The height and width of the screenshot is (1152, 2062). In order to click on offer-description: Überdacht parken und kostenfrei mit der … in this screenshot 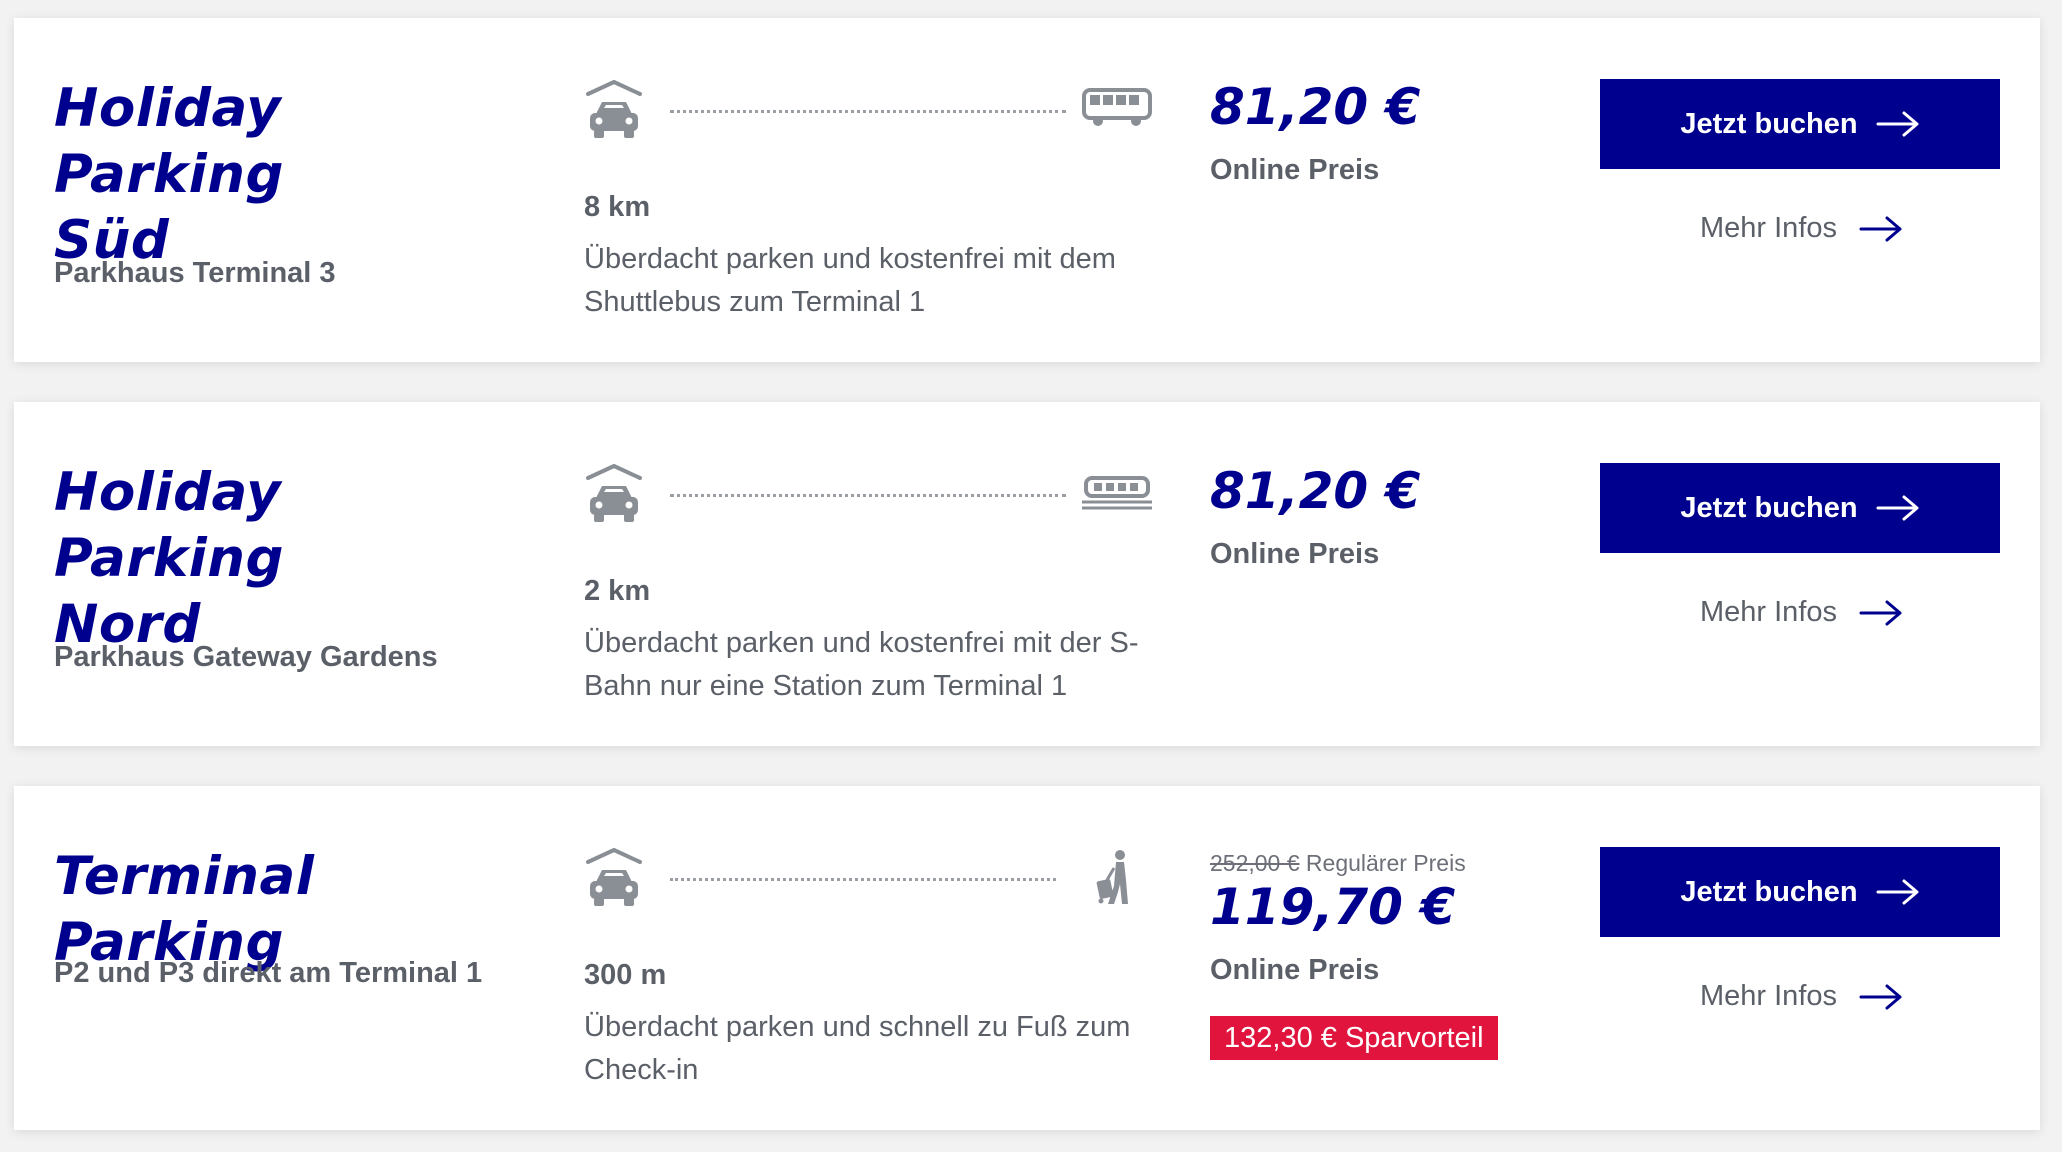, I will do `click(861, 664)`.